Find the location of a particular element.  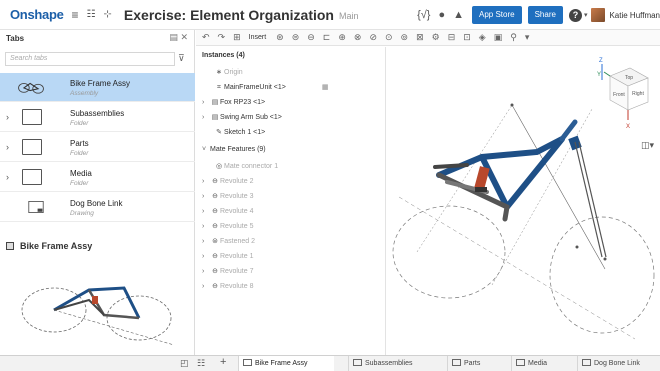

rack-pinion-icon: ⊟ is located at coordinates (452, 37).